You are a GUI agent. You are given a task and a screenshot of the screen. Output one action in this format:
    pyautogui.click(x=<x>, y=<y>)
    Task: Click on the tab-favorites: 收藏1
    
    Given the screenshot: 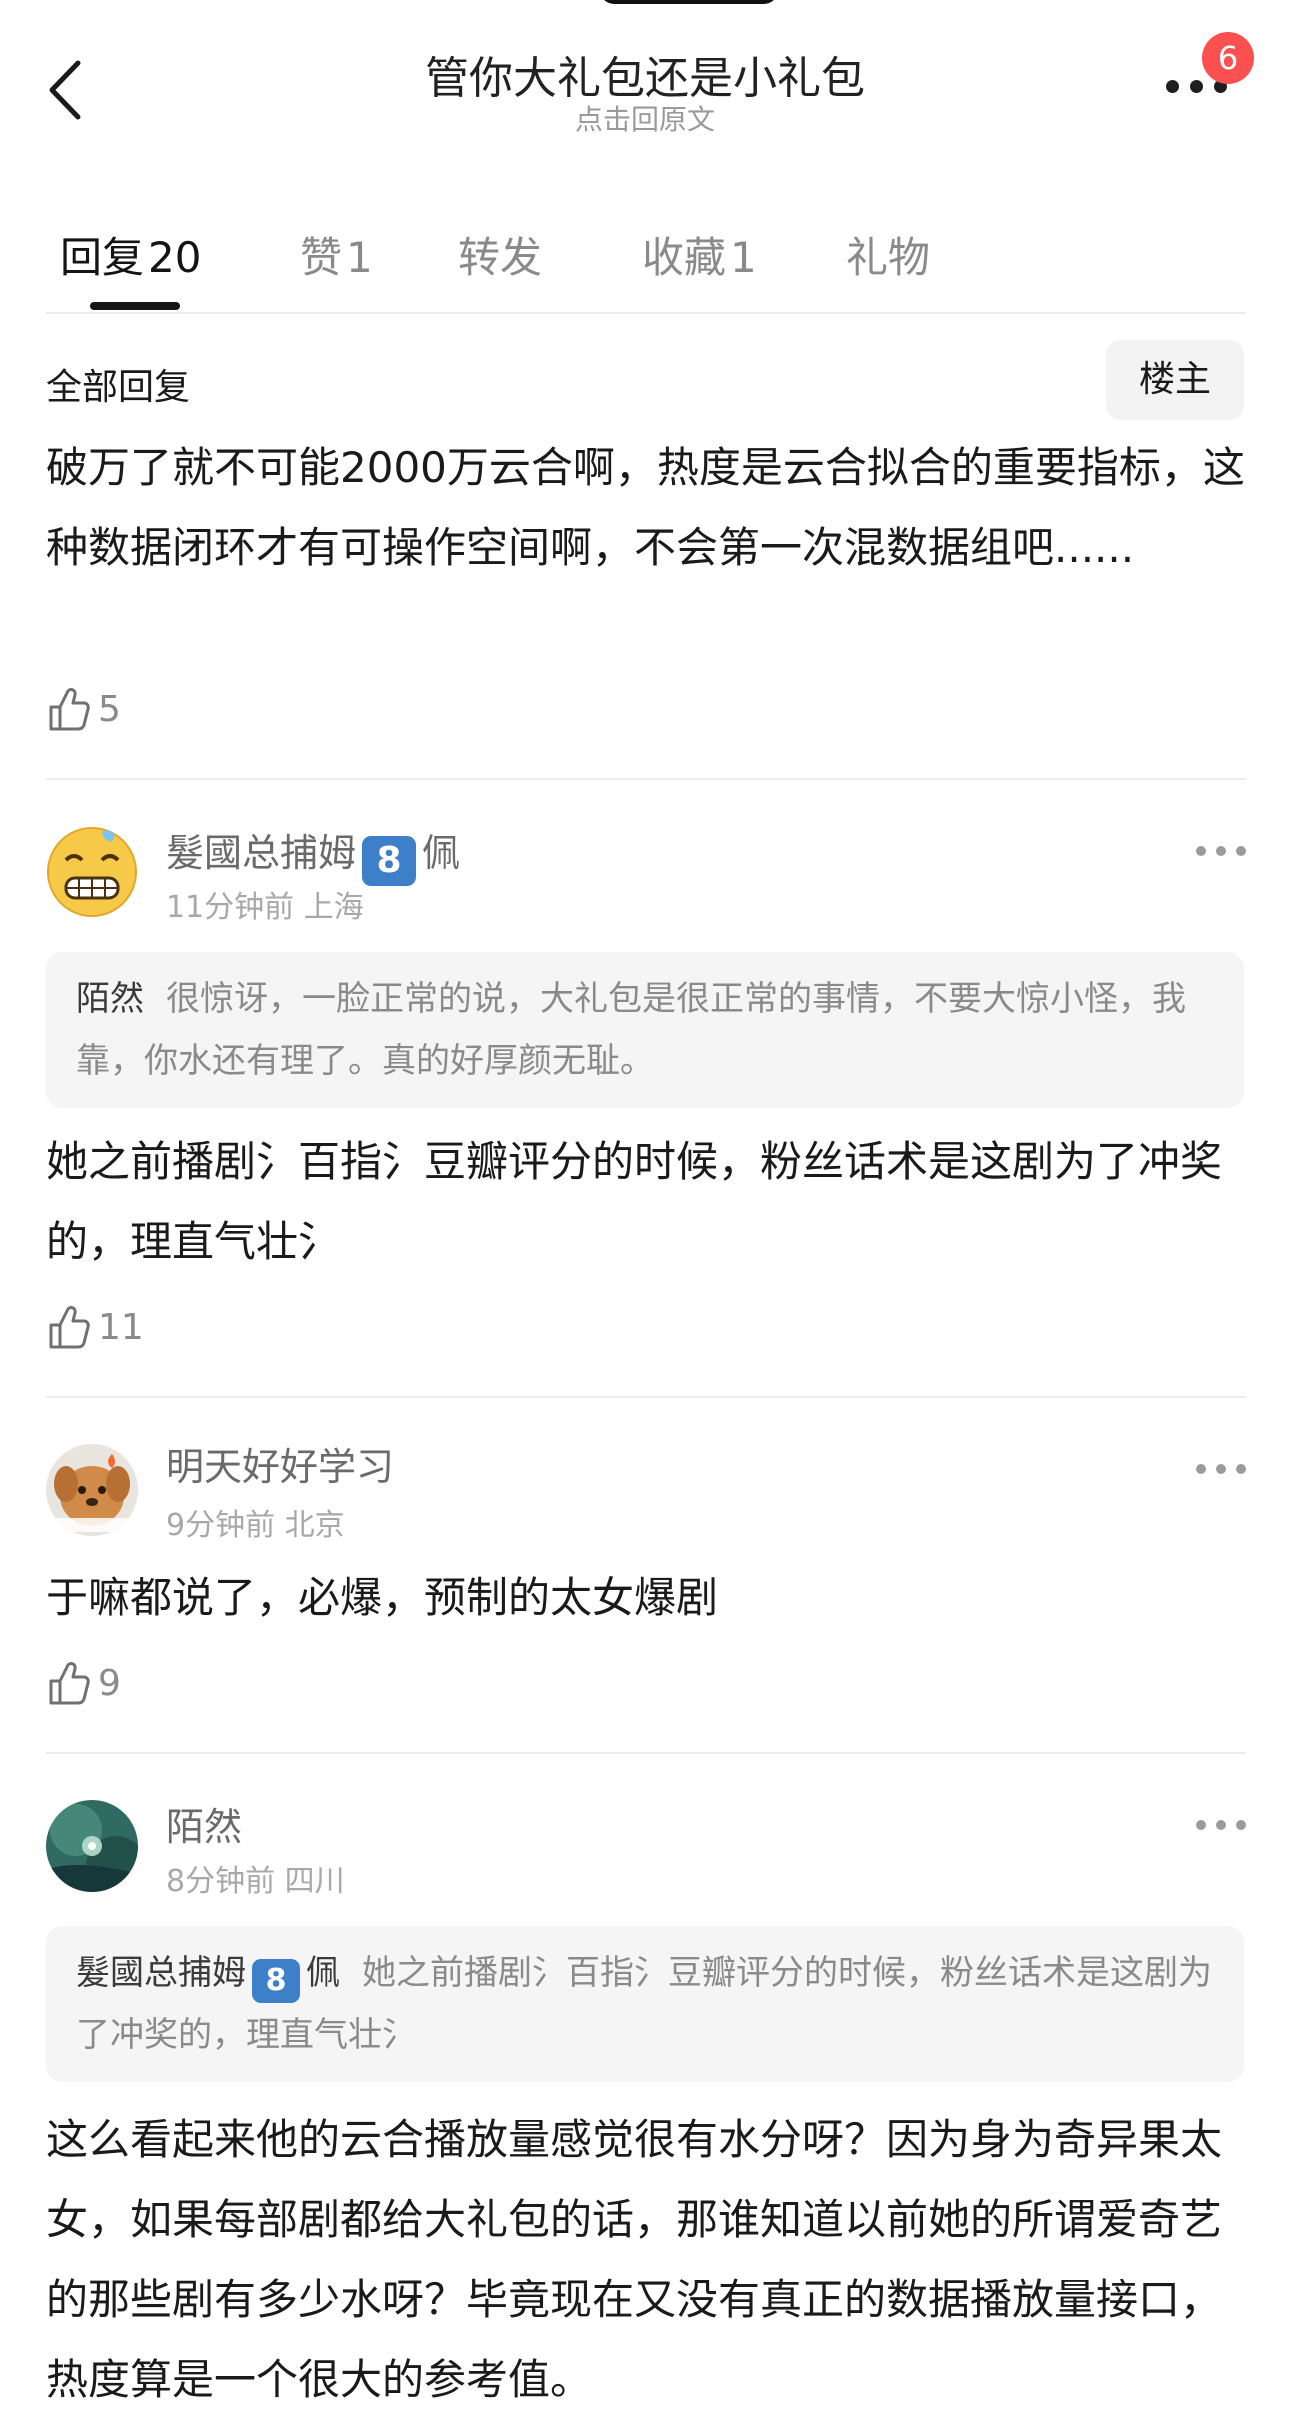 What is the action you would take?
    pyautogui.click(x=699, y=254)
    